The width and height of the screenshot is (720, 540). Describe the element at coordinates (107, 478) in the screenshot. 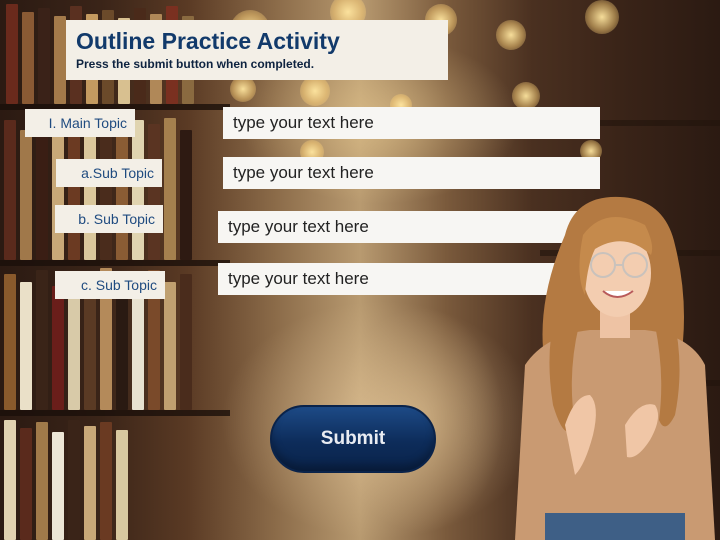

I see `bookshelf-books` at that location.